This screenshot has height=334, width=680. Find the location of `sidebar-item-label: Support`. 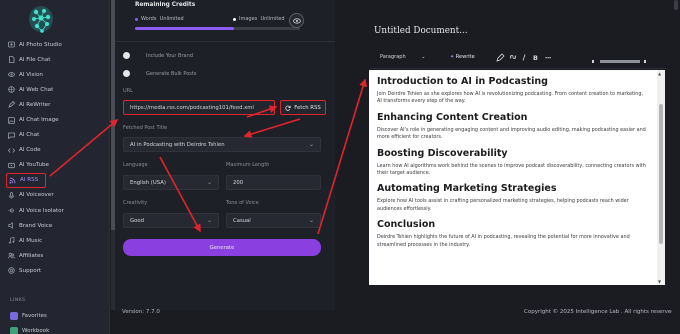

sidebar-item-label: Support is located at coordinates (30, 270).